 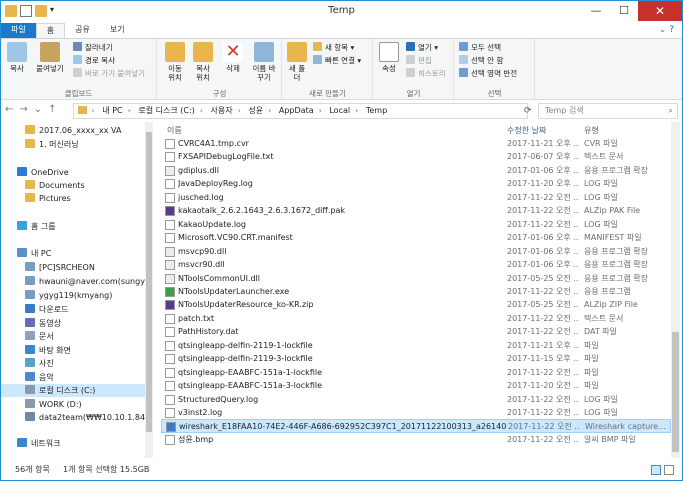 What do you see at coordinates (480, 48) in the screenshot?
I see `select-all-button: 모두 선택` at bounding box center [480, 48].